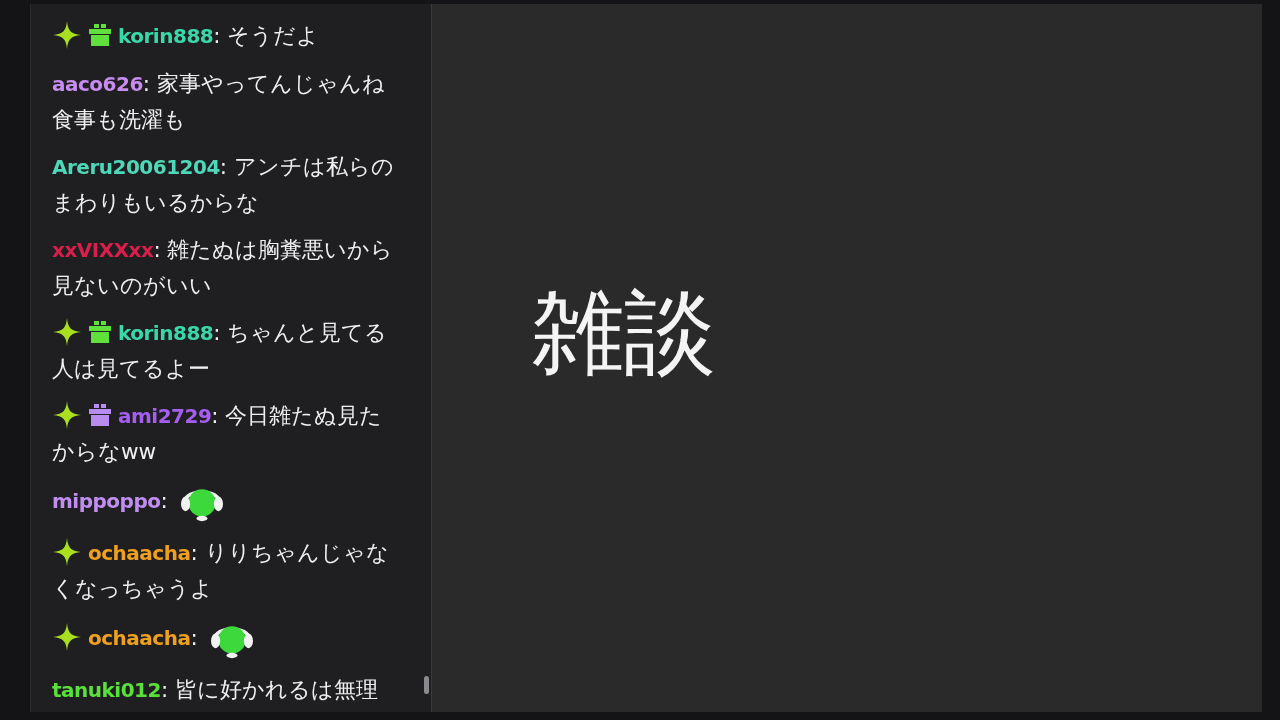 The width and height of the screenshot is (1280, 720). I want to click on chat-message: mippoppo:, so click(228, 502).